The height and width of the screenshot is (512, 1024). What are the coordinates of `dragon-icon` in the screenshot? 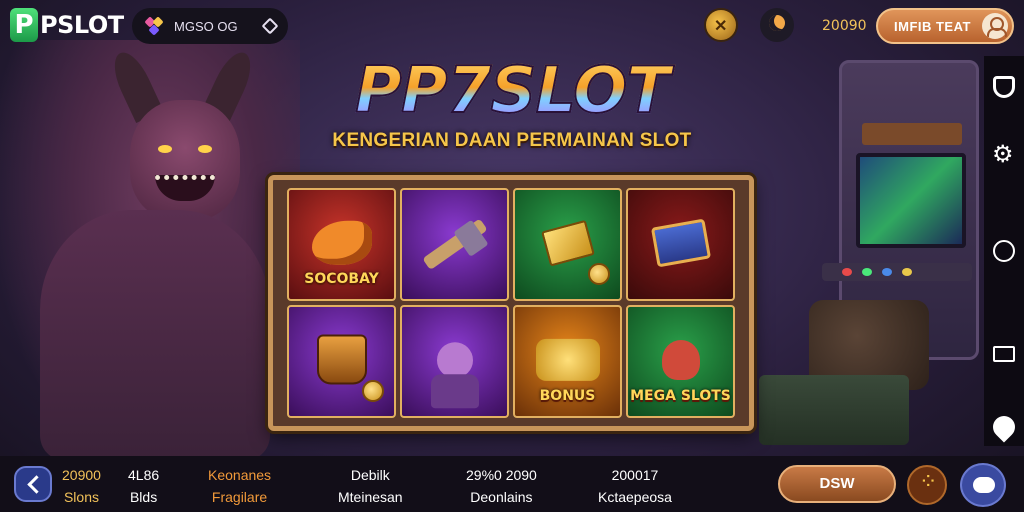 It's located at (341, 242).